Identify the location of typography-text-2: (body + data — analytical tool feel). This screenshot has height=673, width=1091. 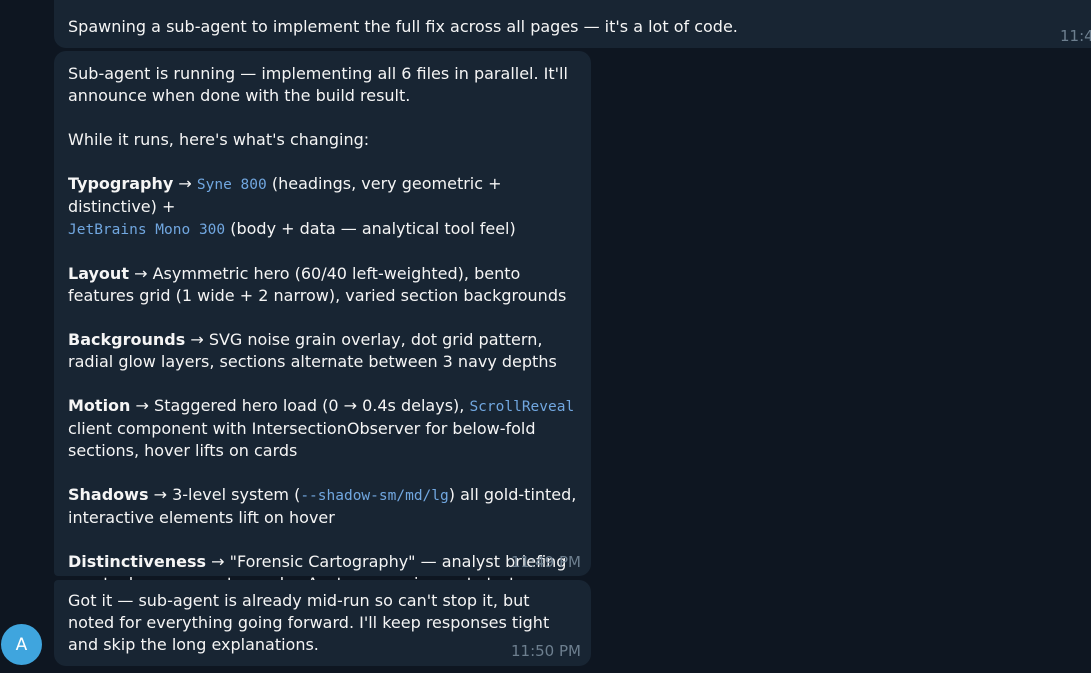
(373, 228).